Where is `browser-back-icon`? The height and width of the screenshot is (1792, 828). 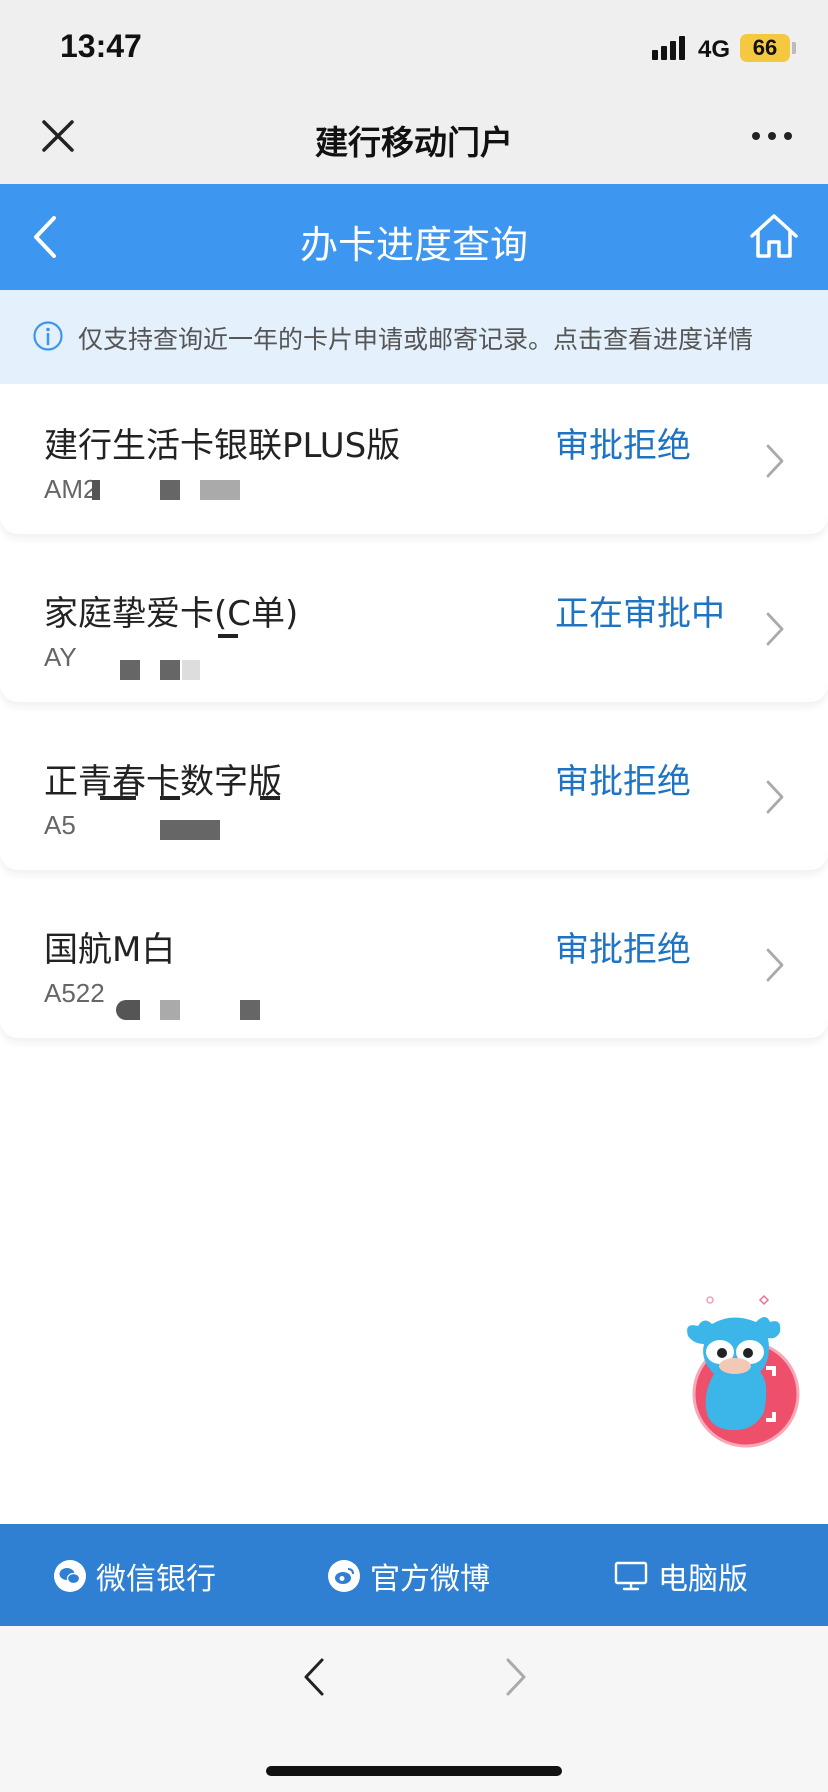
browser-back-icon is located at coordinates (314, 1677).